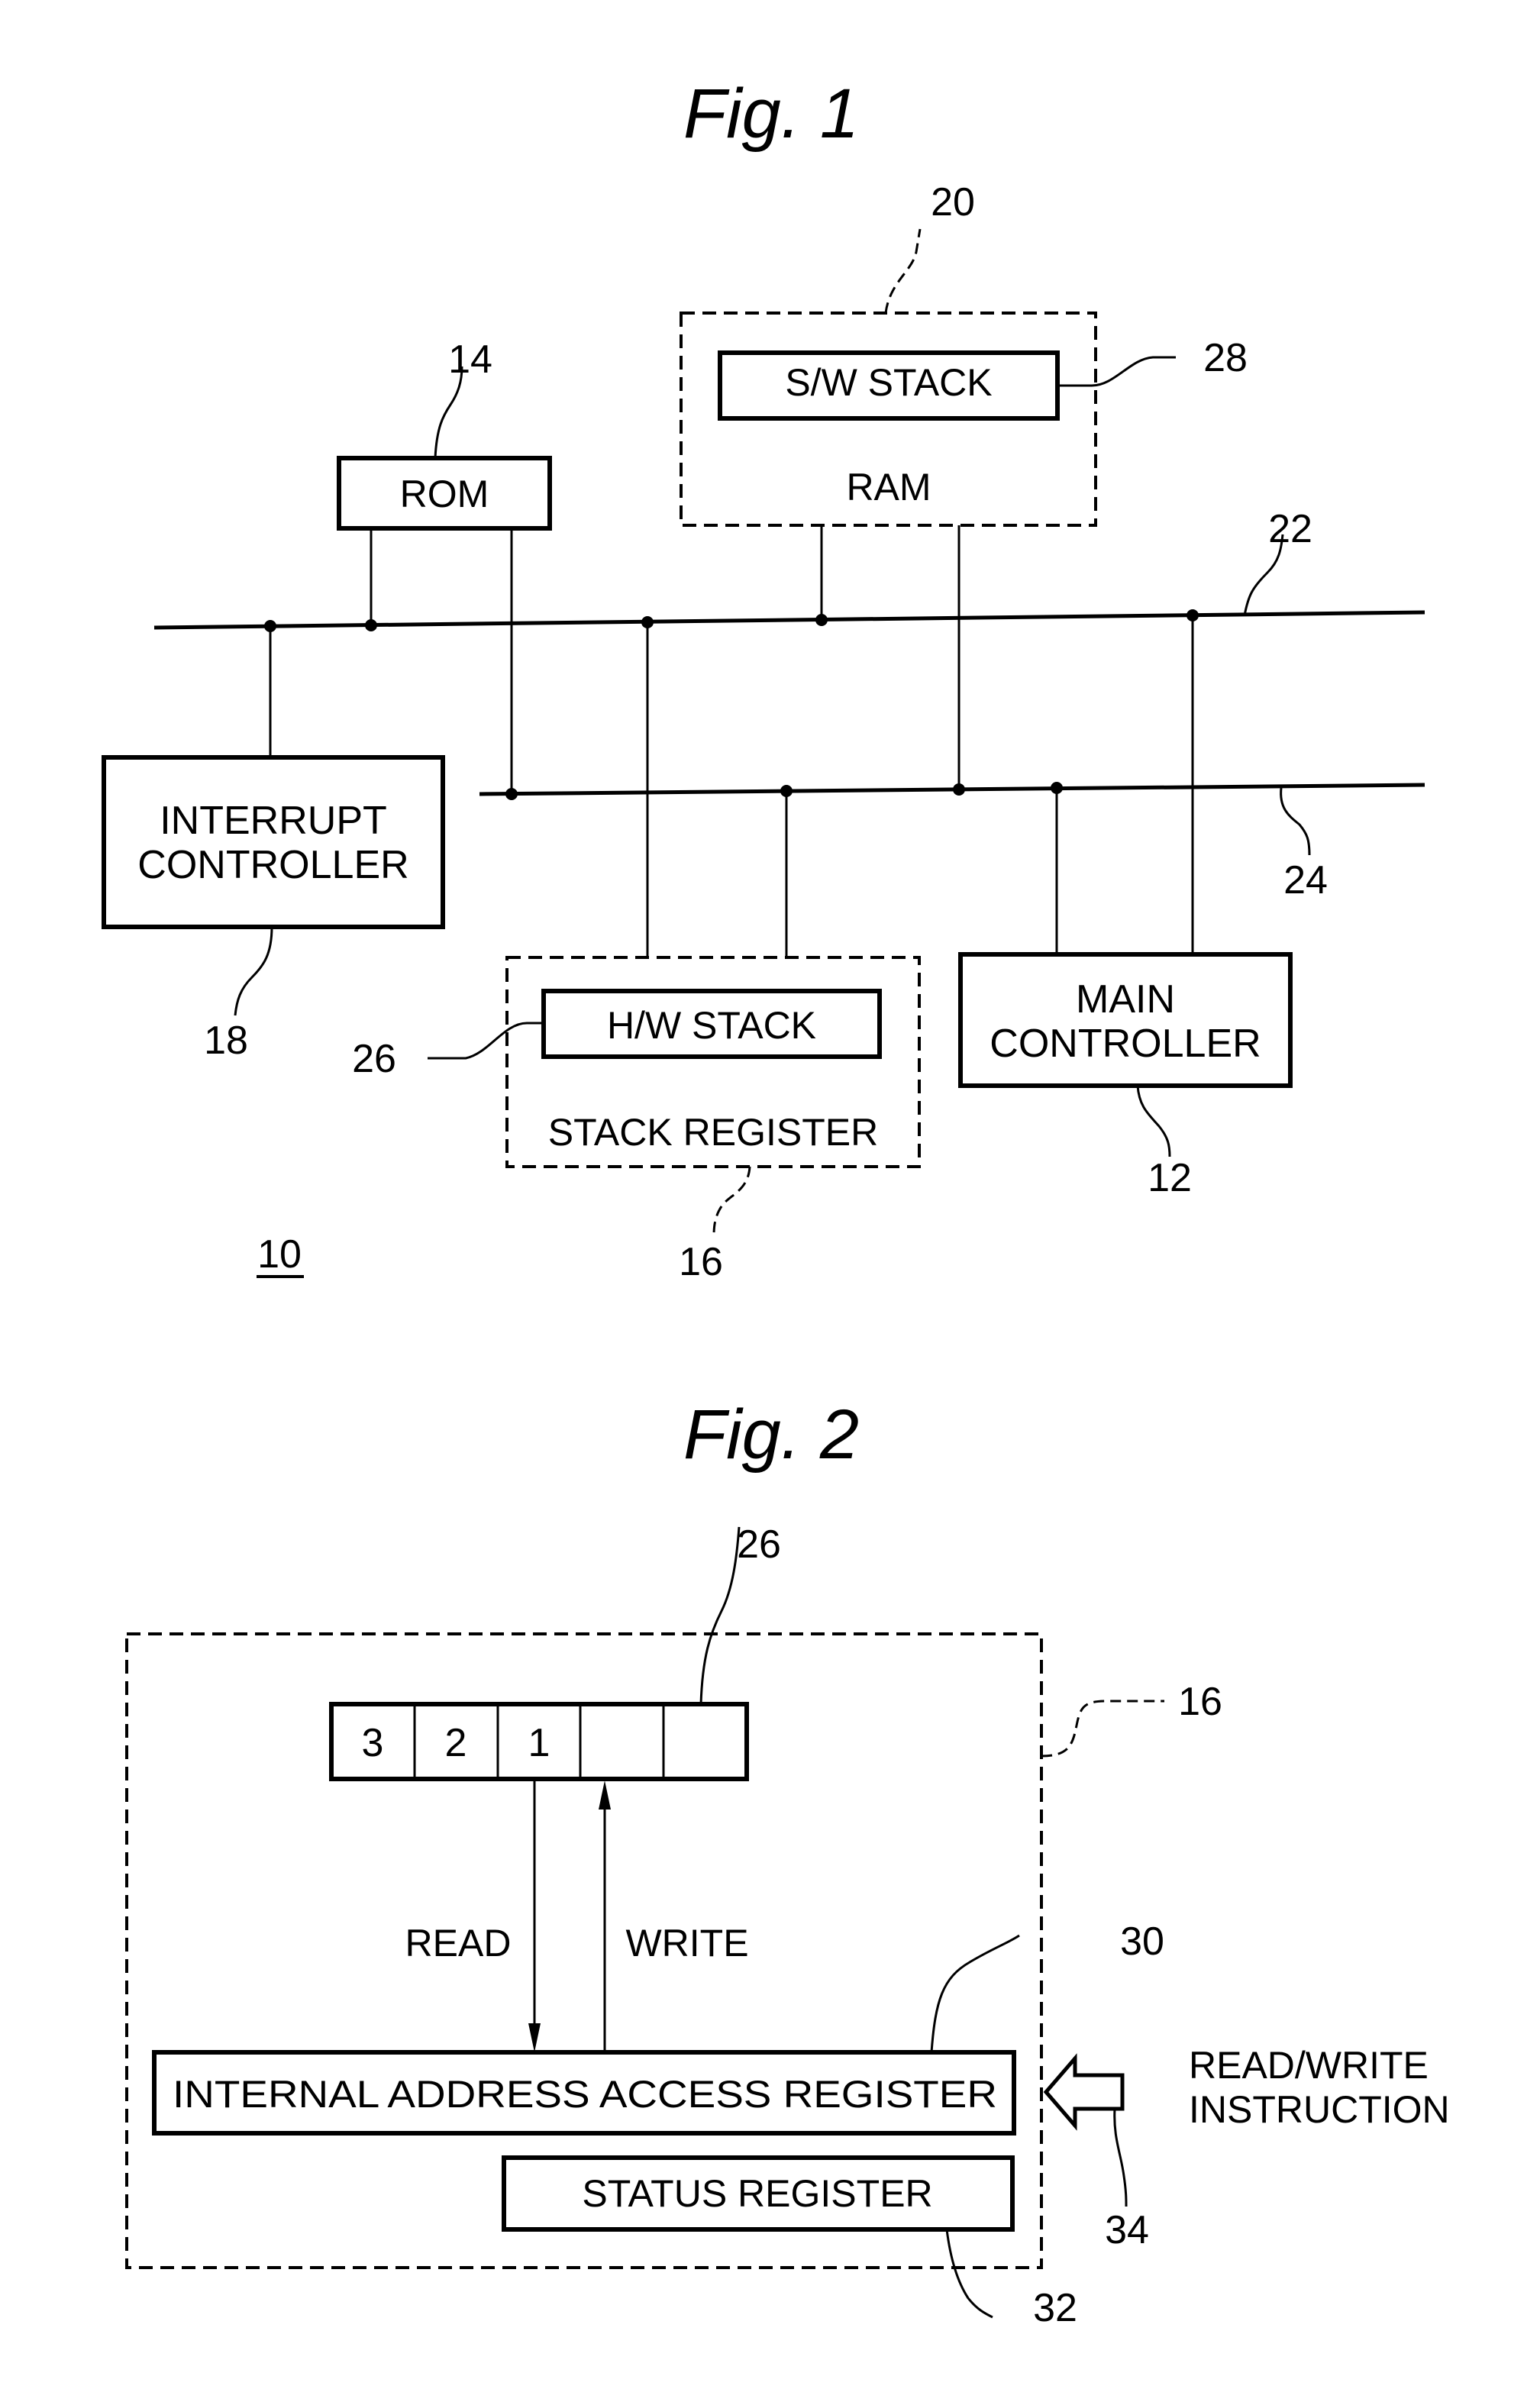 The width and height of the screenshot is (1540, 2389). I want to click on internal-address-access-register-label: INTERNAL ADDRESS ACCESS REGISTER, so click(585, 2094).